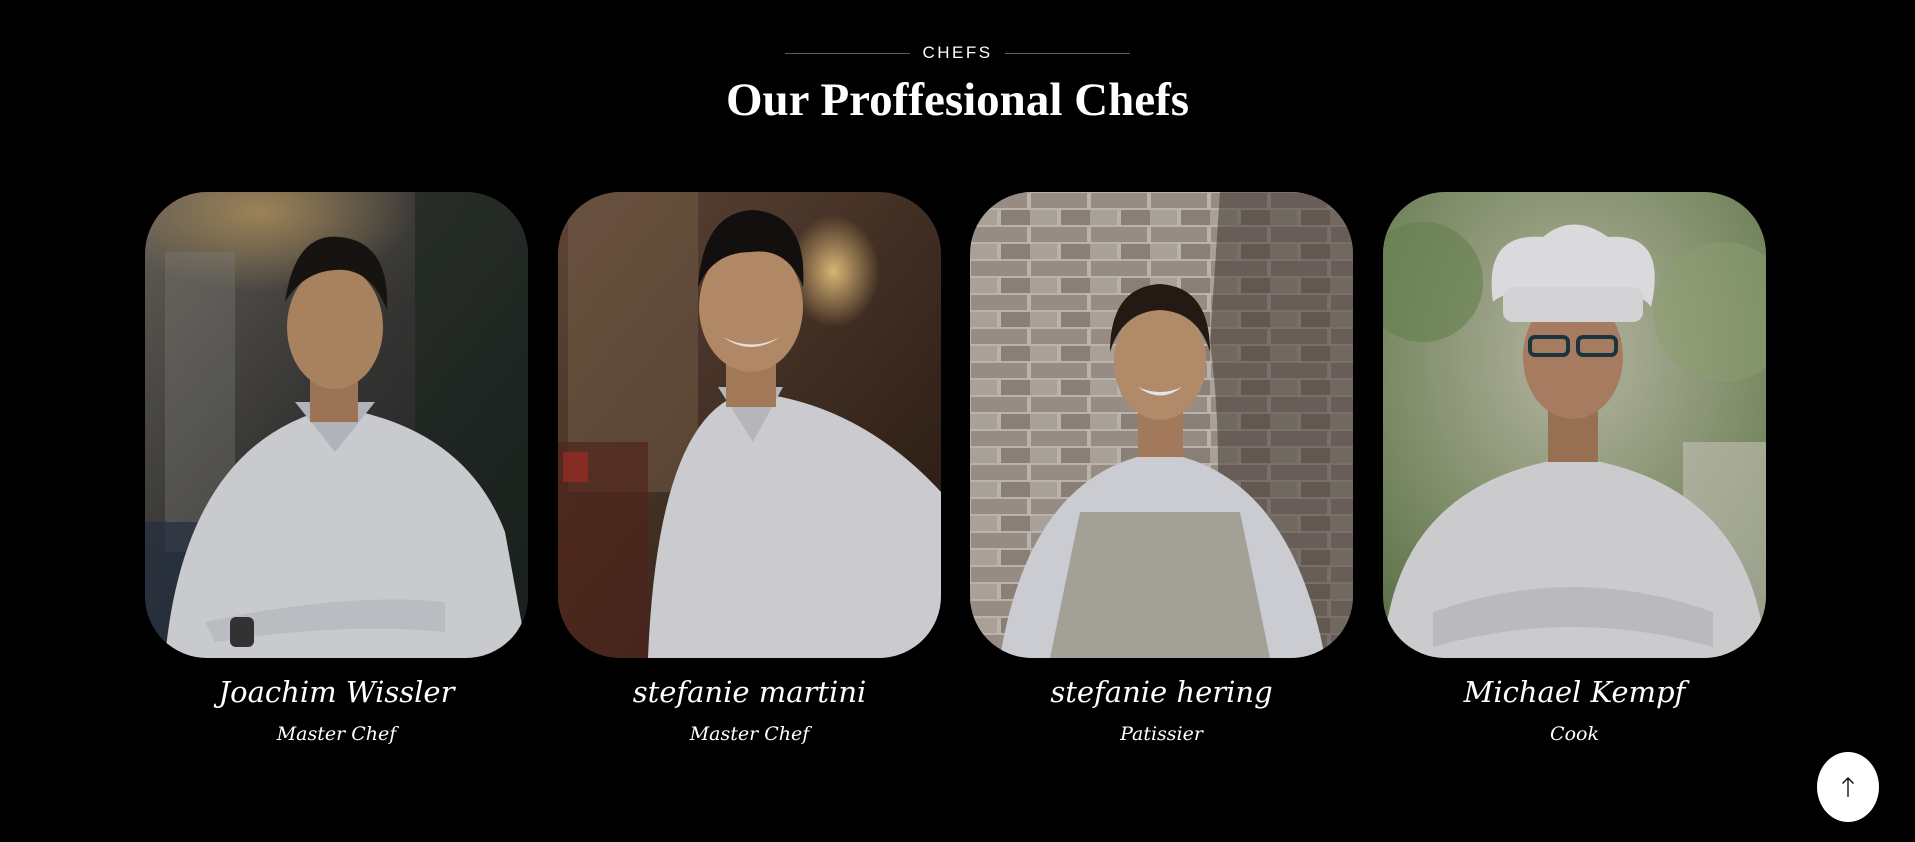  Describe the element at coordinates (336, 692) in the screenshot. I see `chef-name: Joachim Wissler` at that location.